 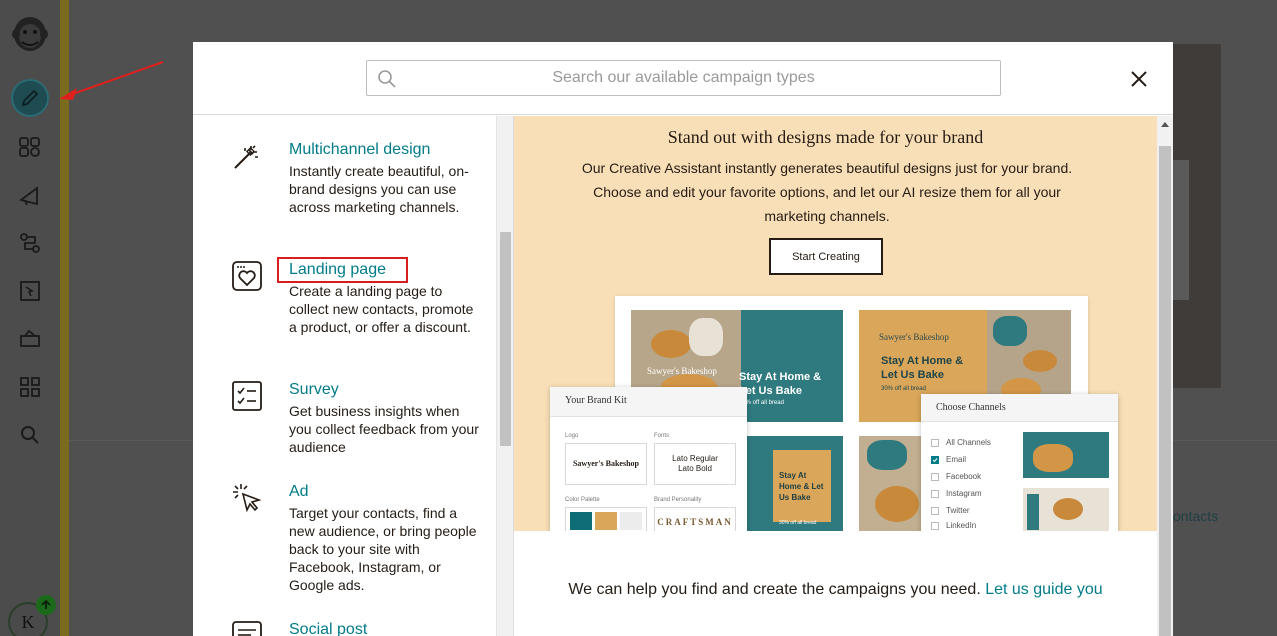 I want to click on nav-content, so click(x=30, y=339).